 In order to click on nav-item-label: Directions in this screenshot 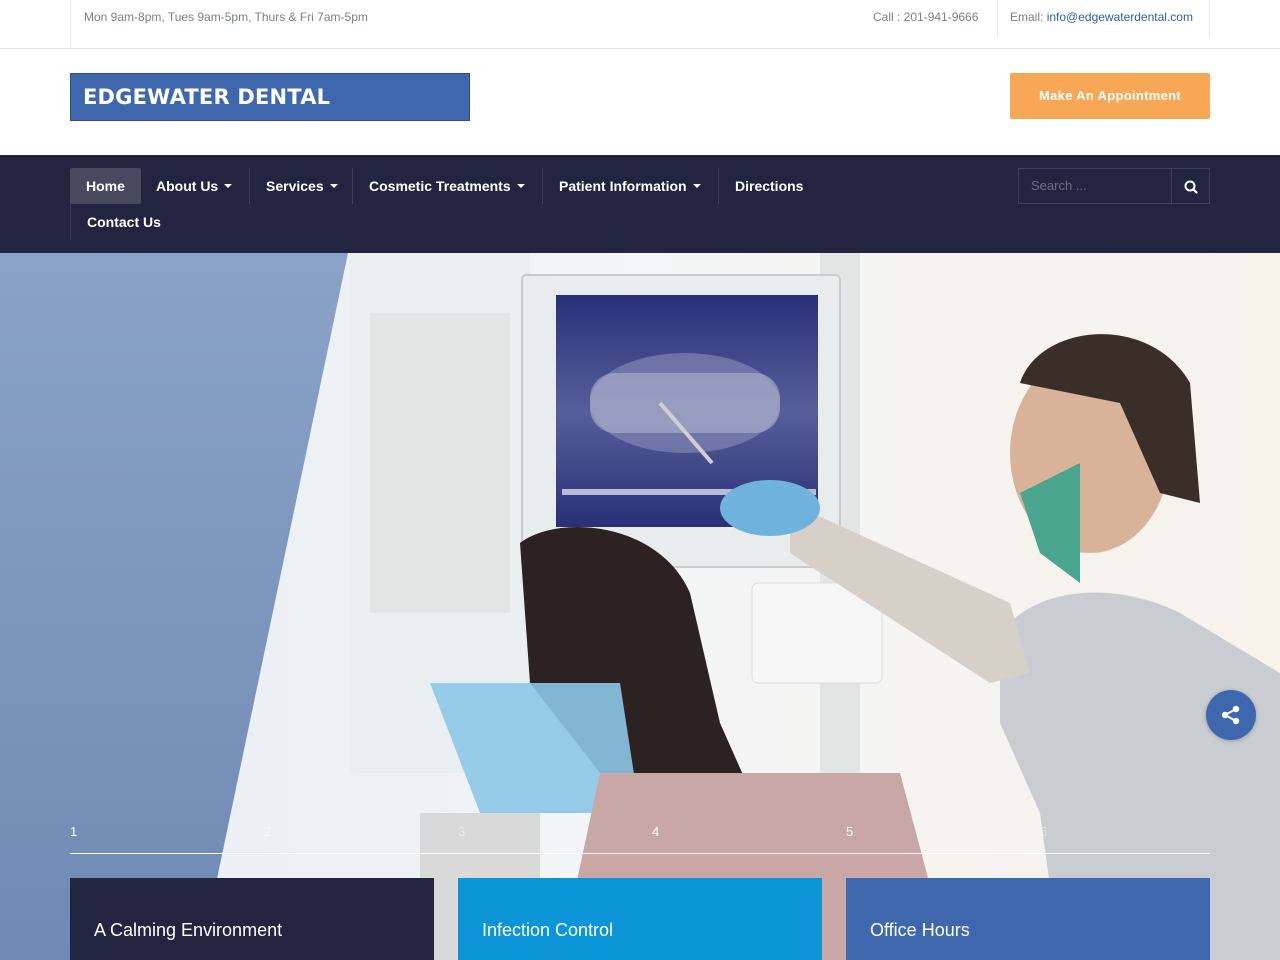, I will do `click(769, 186)`.